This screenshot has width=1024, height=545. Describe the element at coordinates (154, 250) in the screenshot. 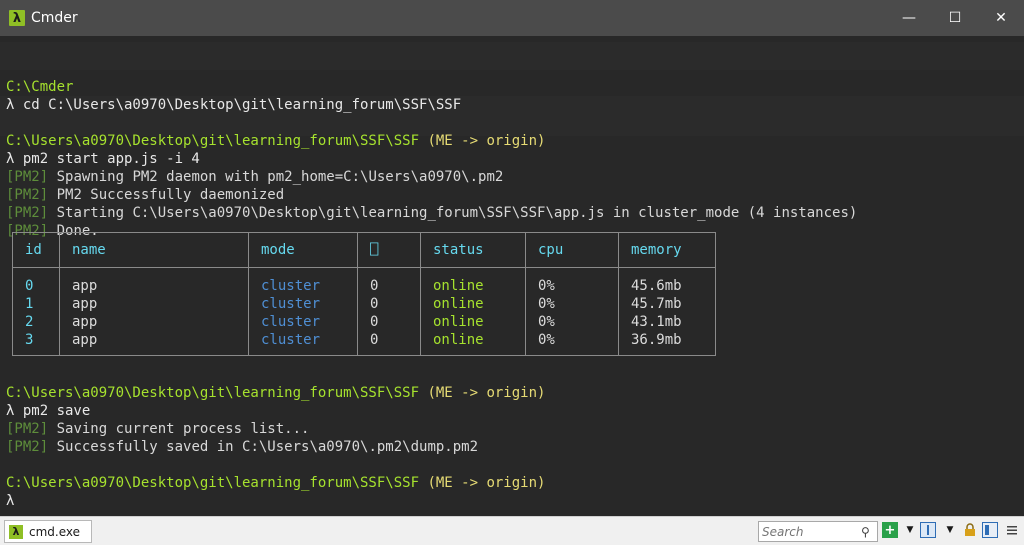

I see `column-header: name` at that location.